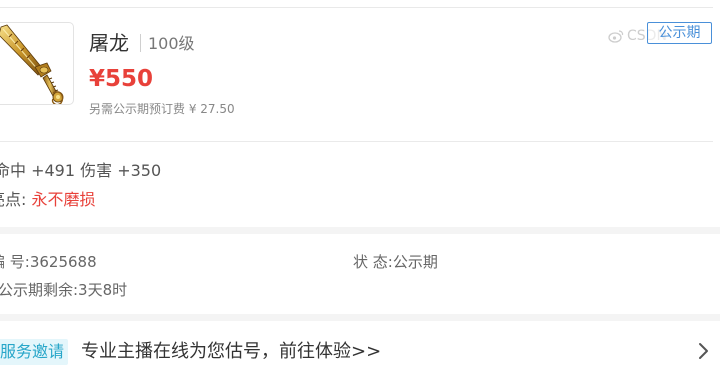 The image size is (720, 370). I want to click on chevron-right-icon, so click(704, 351).